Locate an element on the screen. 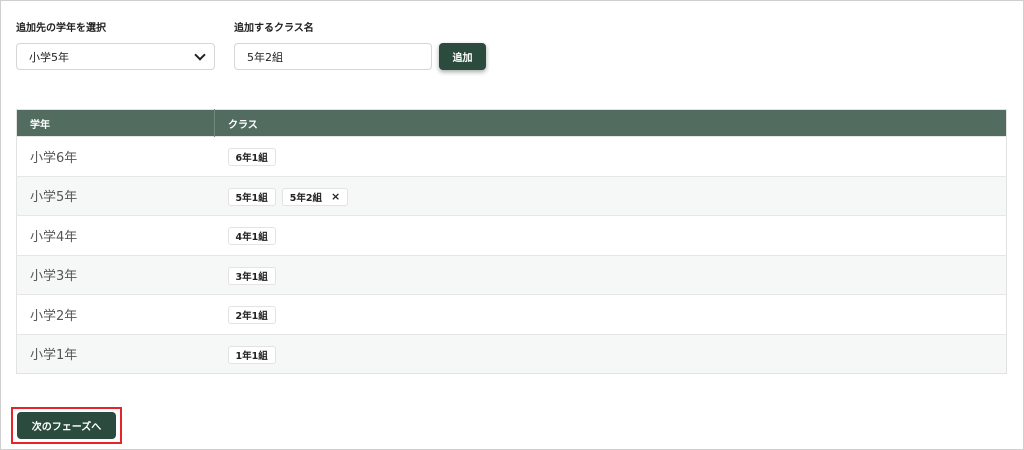 Image resolution: width=1024 pixels, height=450 pixels. class-chip: 6年1組 is located at coordinates (251, 157).